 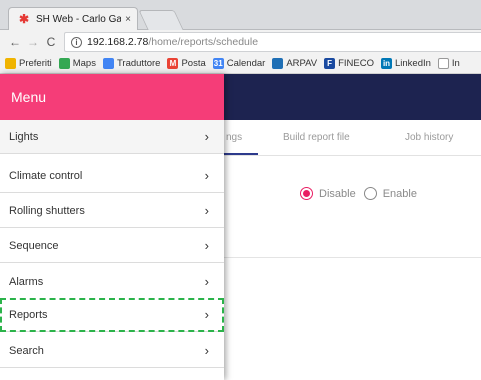 What do you see at coordinates (15, 42) in the screenshot?
I see `back-arrow-icon: ←` at bounding box center [15, 42].